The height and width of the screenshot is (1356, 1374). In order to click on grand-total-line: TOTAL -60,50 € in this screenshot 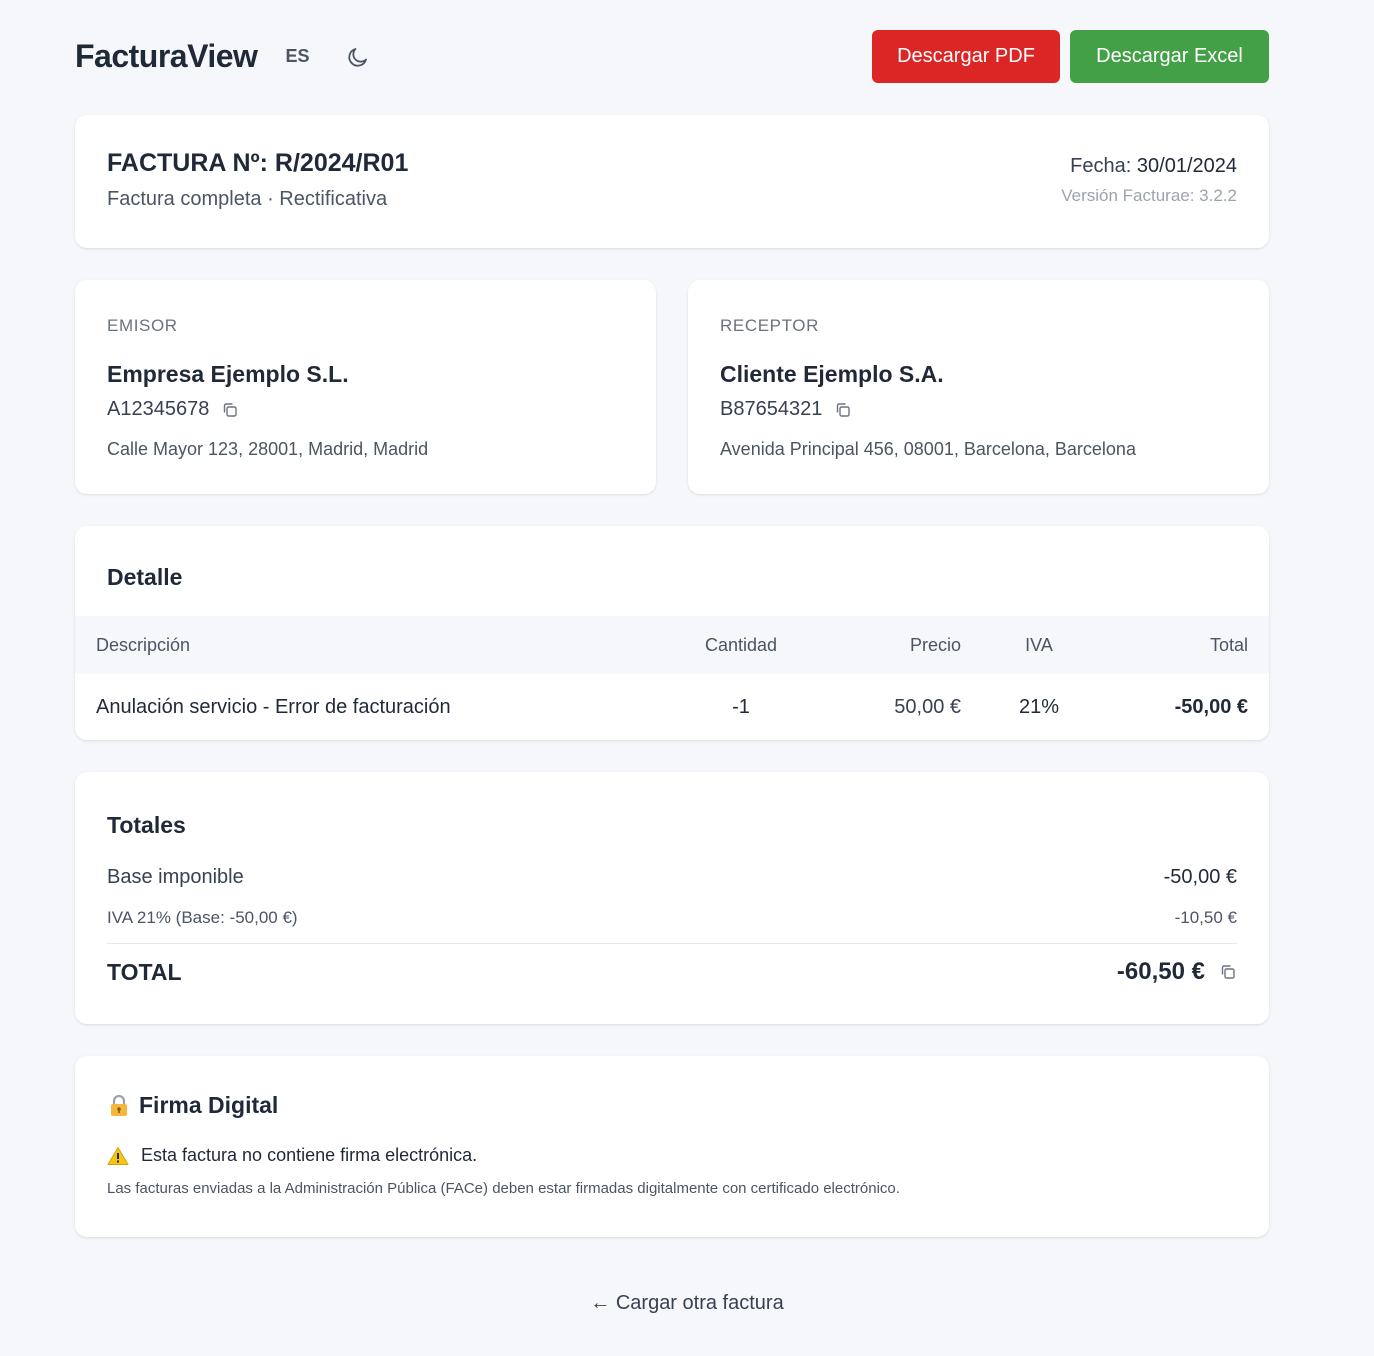, I will do `click(672, 972)`.